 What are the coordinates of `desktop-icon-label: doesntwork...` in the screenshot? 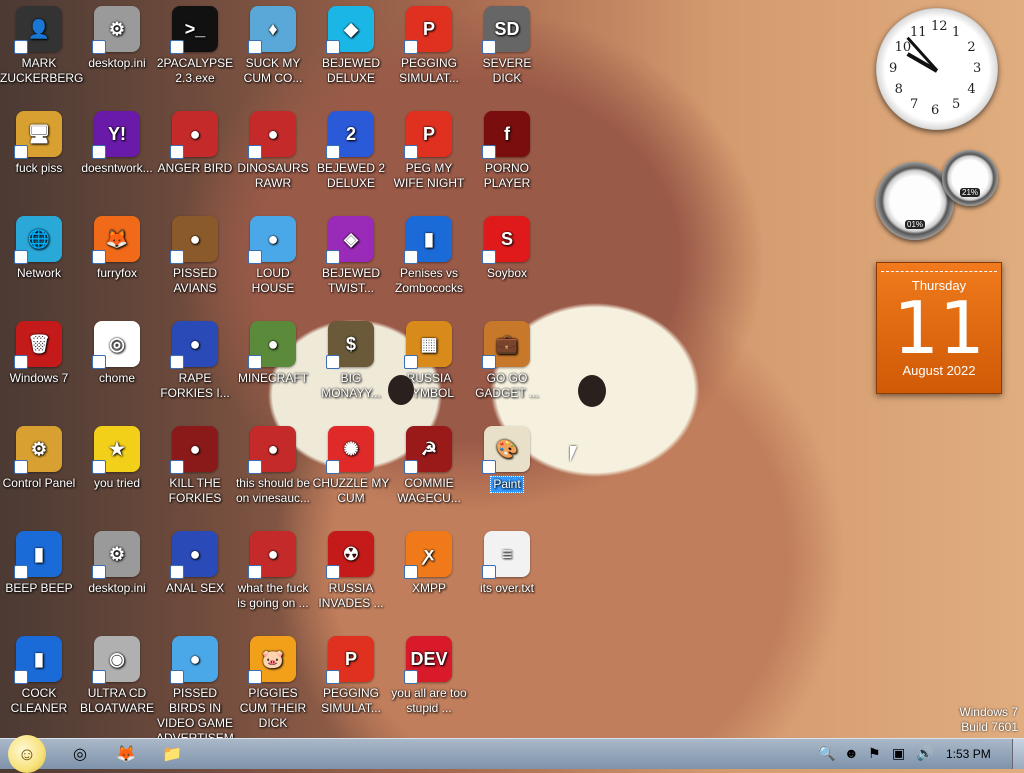 It's located at (117, 168).